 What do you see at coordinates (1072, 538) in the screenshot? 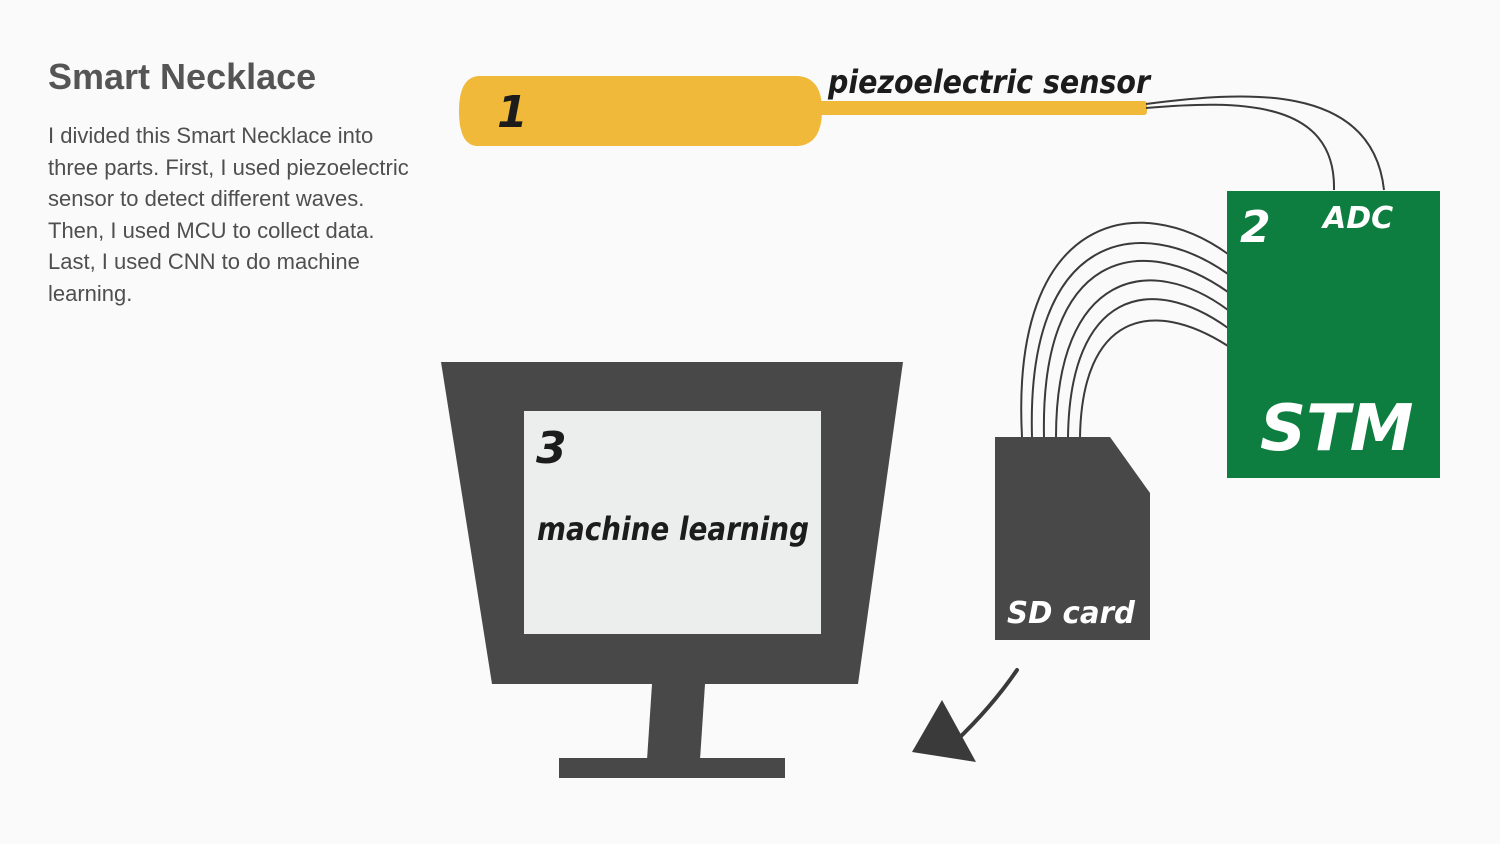
I see `sd-card: SD card` at bounding box center [1072, 538].